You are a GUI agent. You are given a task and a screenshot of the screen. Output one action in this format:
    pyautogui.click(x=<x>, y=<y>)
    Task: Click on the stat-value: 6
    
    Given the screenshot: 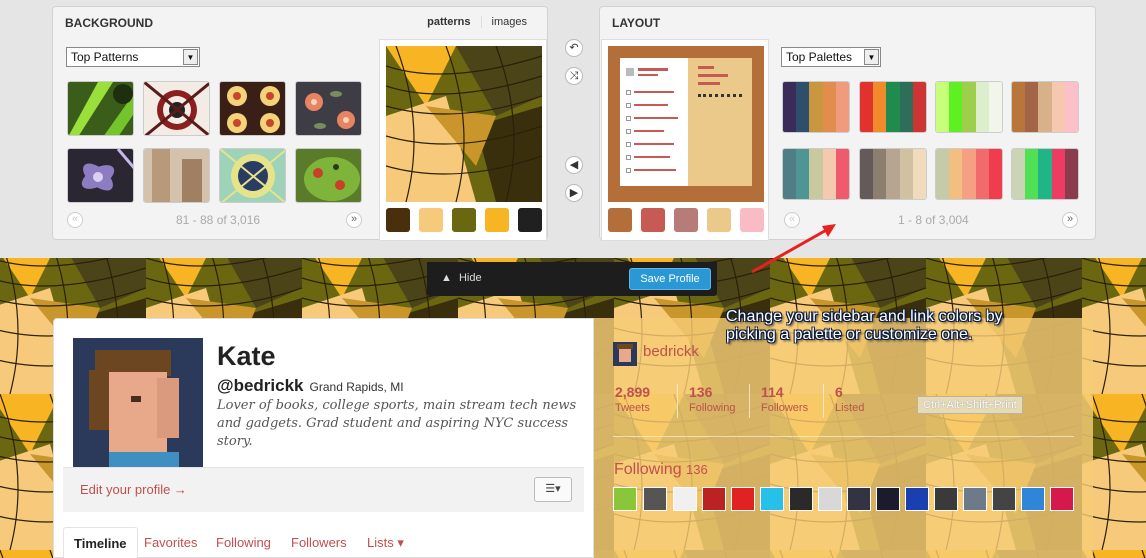 What is the action you would take?
    pyautogui.click(x=839, y=392)
    